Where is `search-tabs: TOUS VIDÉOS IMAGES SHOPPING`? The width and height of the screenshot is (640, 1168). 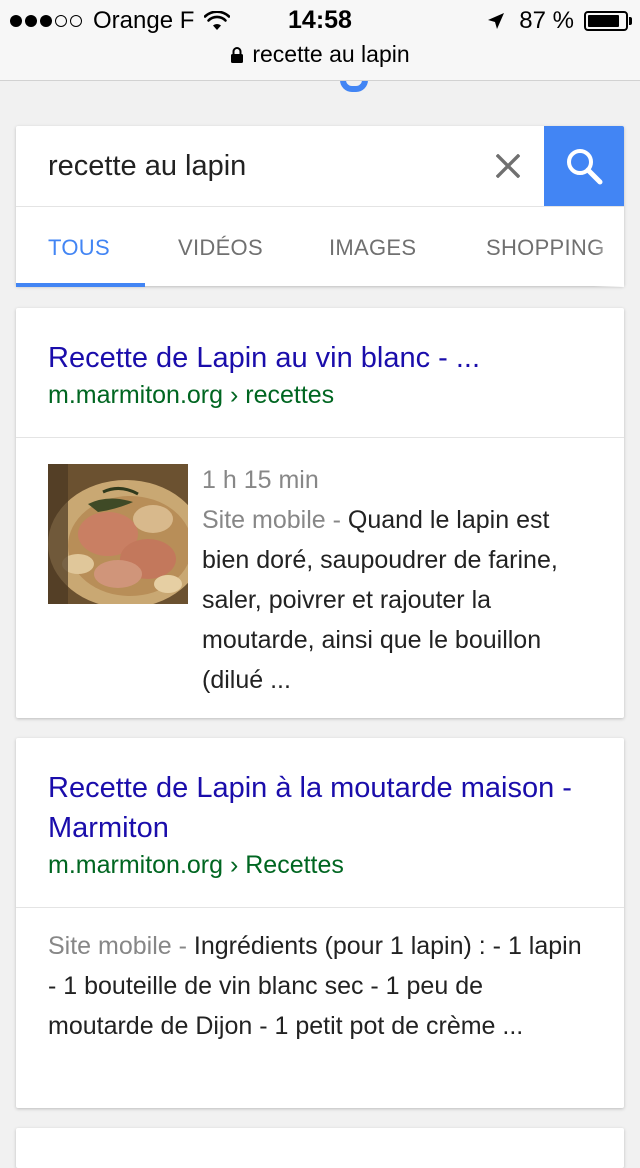
search-tabs: TOUS VIDÉOS IMAGES SHOPPING is located at coordinates (320, 247).